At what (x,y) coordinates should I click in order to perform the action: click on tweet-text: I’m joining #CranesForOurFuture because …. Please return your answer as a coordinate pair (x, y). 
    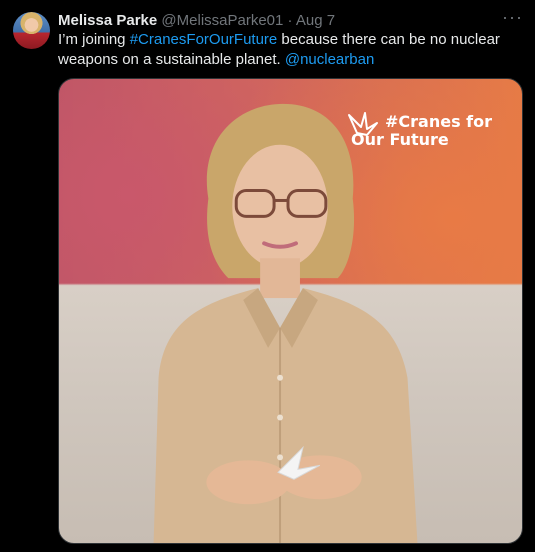
    Looking at the image, I should click on (293, 50).